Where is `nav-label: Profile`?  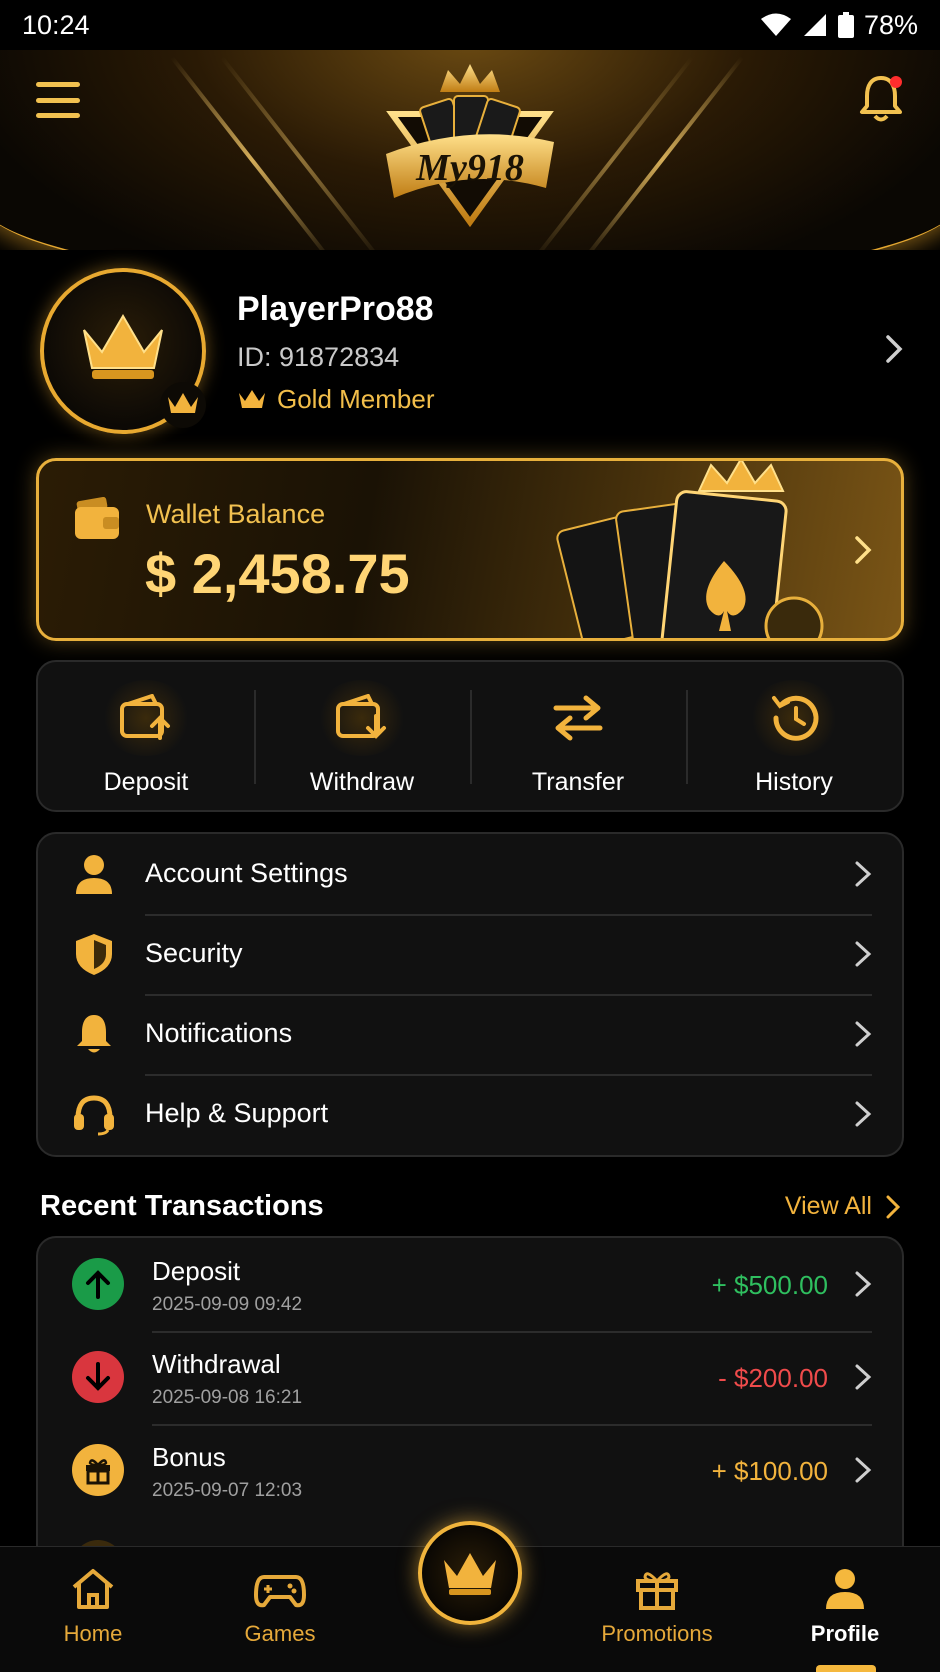 nav-label: Profile is located at coordinates (845, 1633).